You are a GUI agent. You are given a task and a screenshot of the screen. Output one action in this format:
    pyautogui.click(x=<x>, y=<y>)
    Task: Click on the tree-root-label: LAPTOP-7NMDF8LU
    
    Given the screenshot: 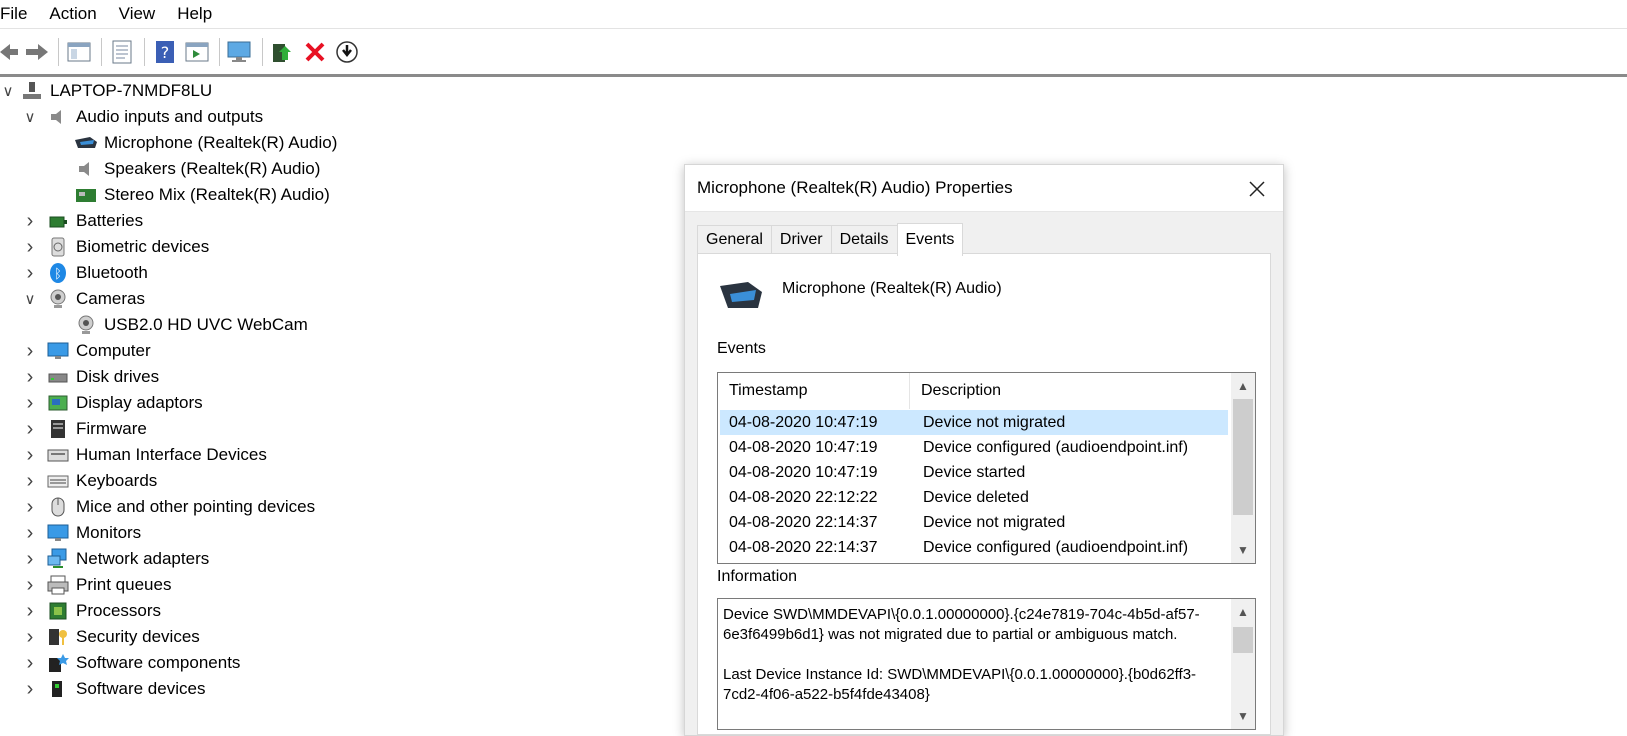 What is the action you would take?
    pyautogui.click(x=131, y=90)
    